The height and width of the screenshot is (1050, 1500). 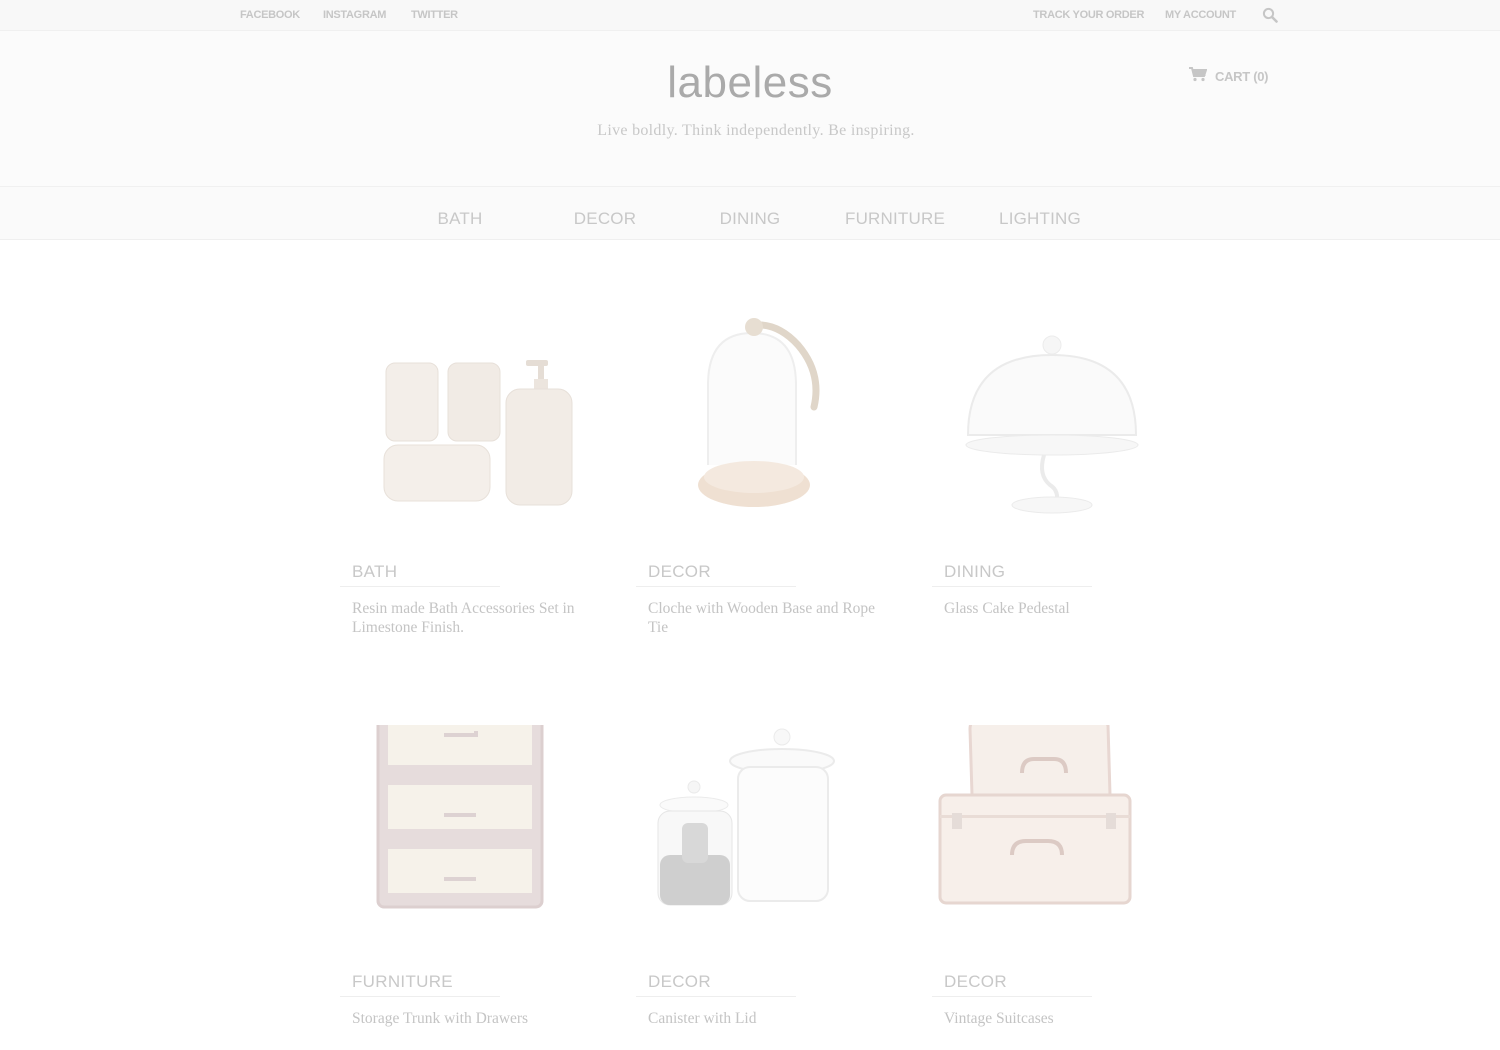 What do you see at coordinates (750, 219) in the screenshot?
I see `nav-item-dining: DINING` at bounding box center [750, 219].